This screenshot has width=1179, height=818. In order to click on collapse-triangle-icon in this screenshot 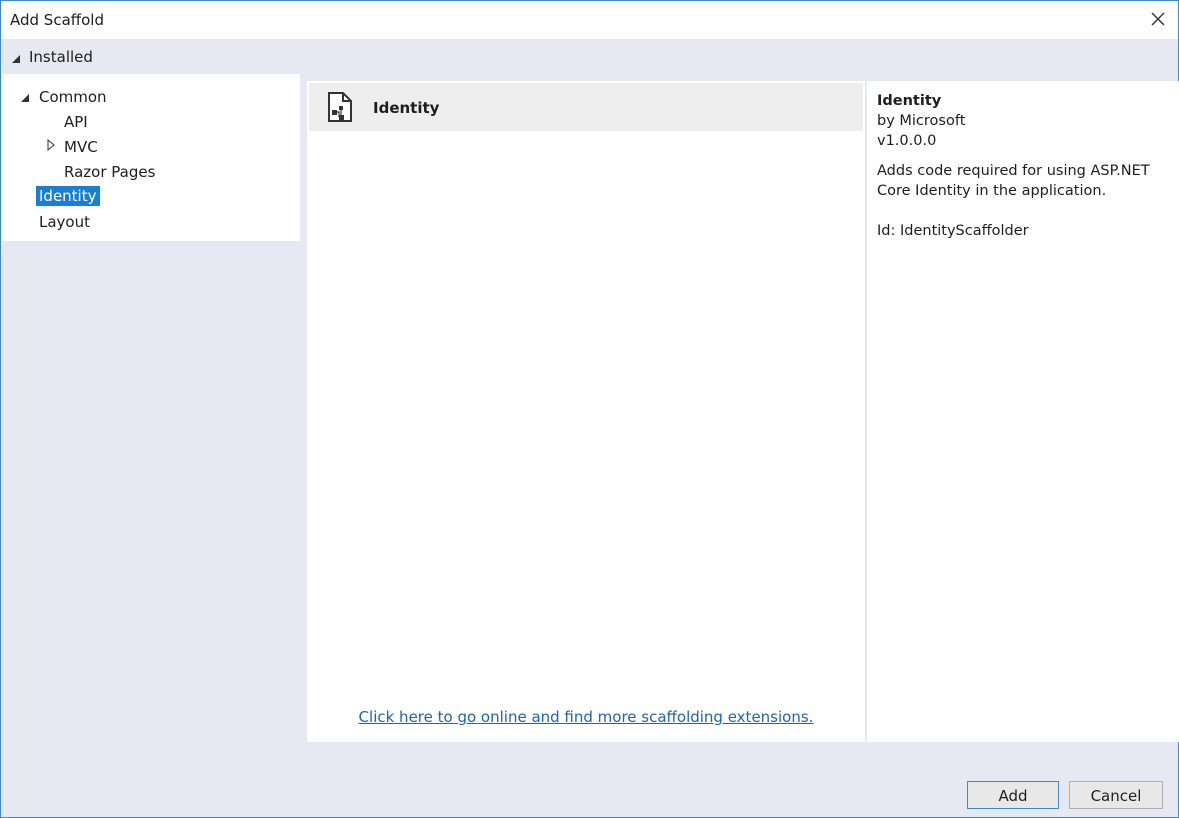, I will do `click(16, 60)`.